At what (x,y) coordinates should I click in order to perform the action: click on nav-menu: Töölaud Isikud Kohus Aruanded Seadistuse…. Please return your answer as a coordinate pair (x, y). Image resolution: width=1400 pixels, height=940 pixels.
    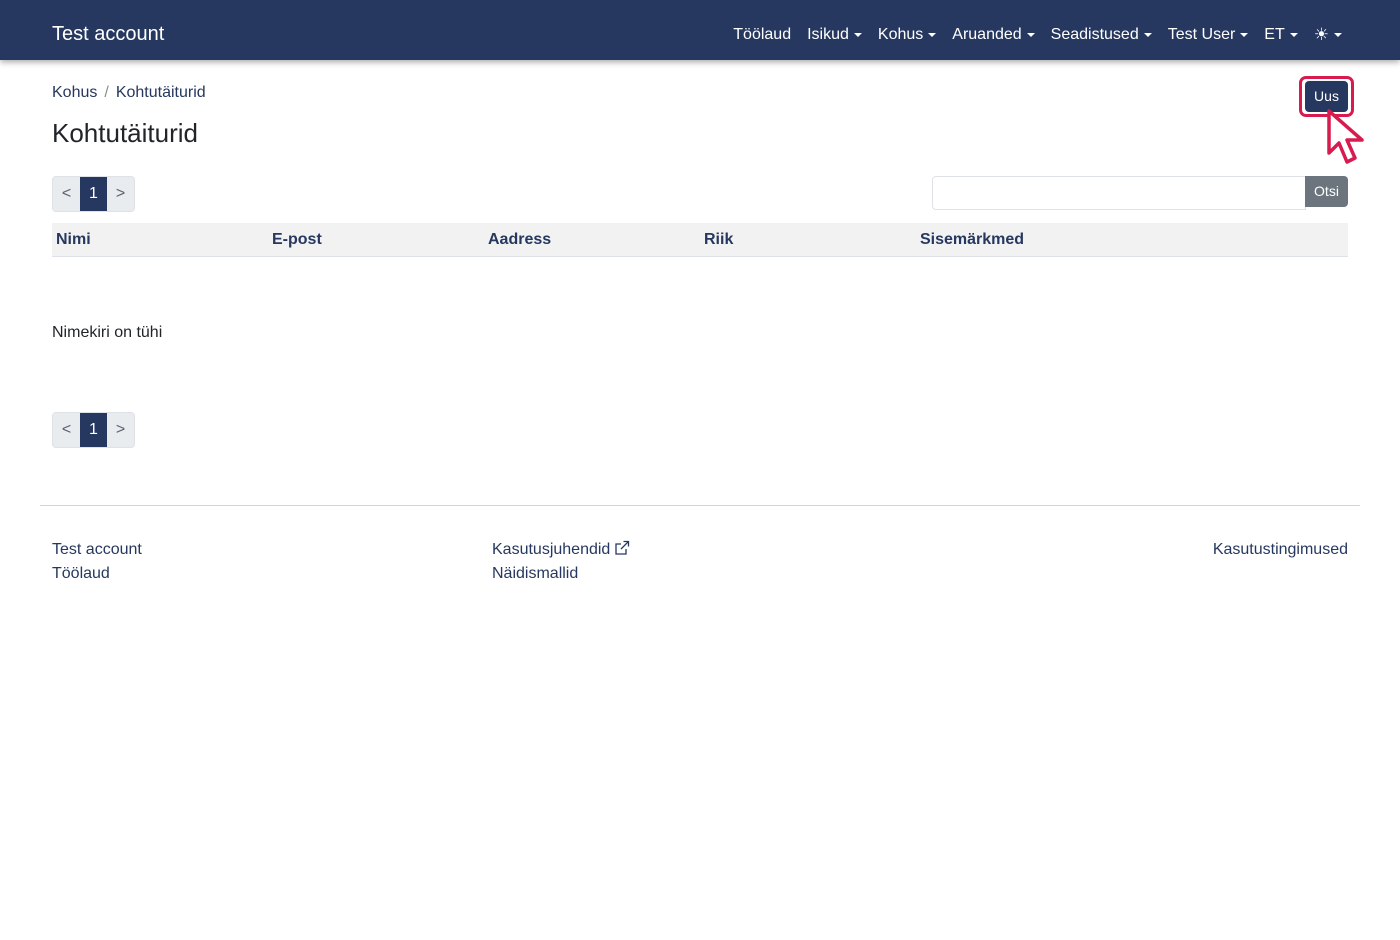
    Looking at the image, I should click on (1037, 35).